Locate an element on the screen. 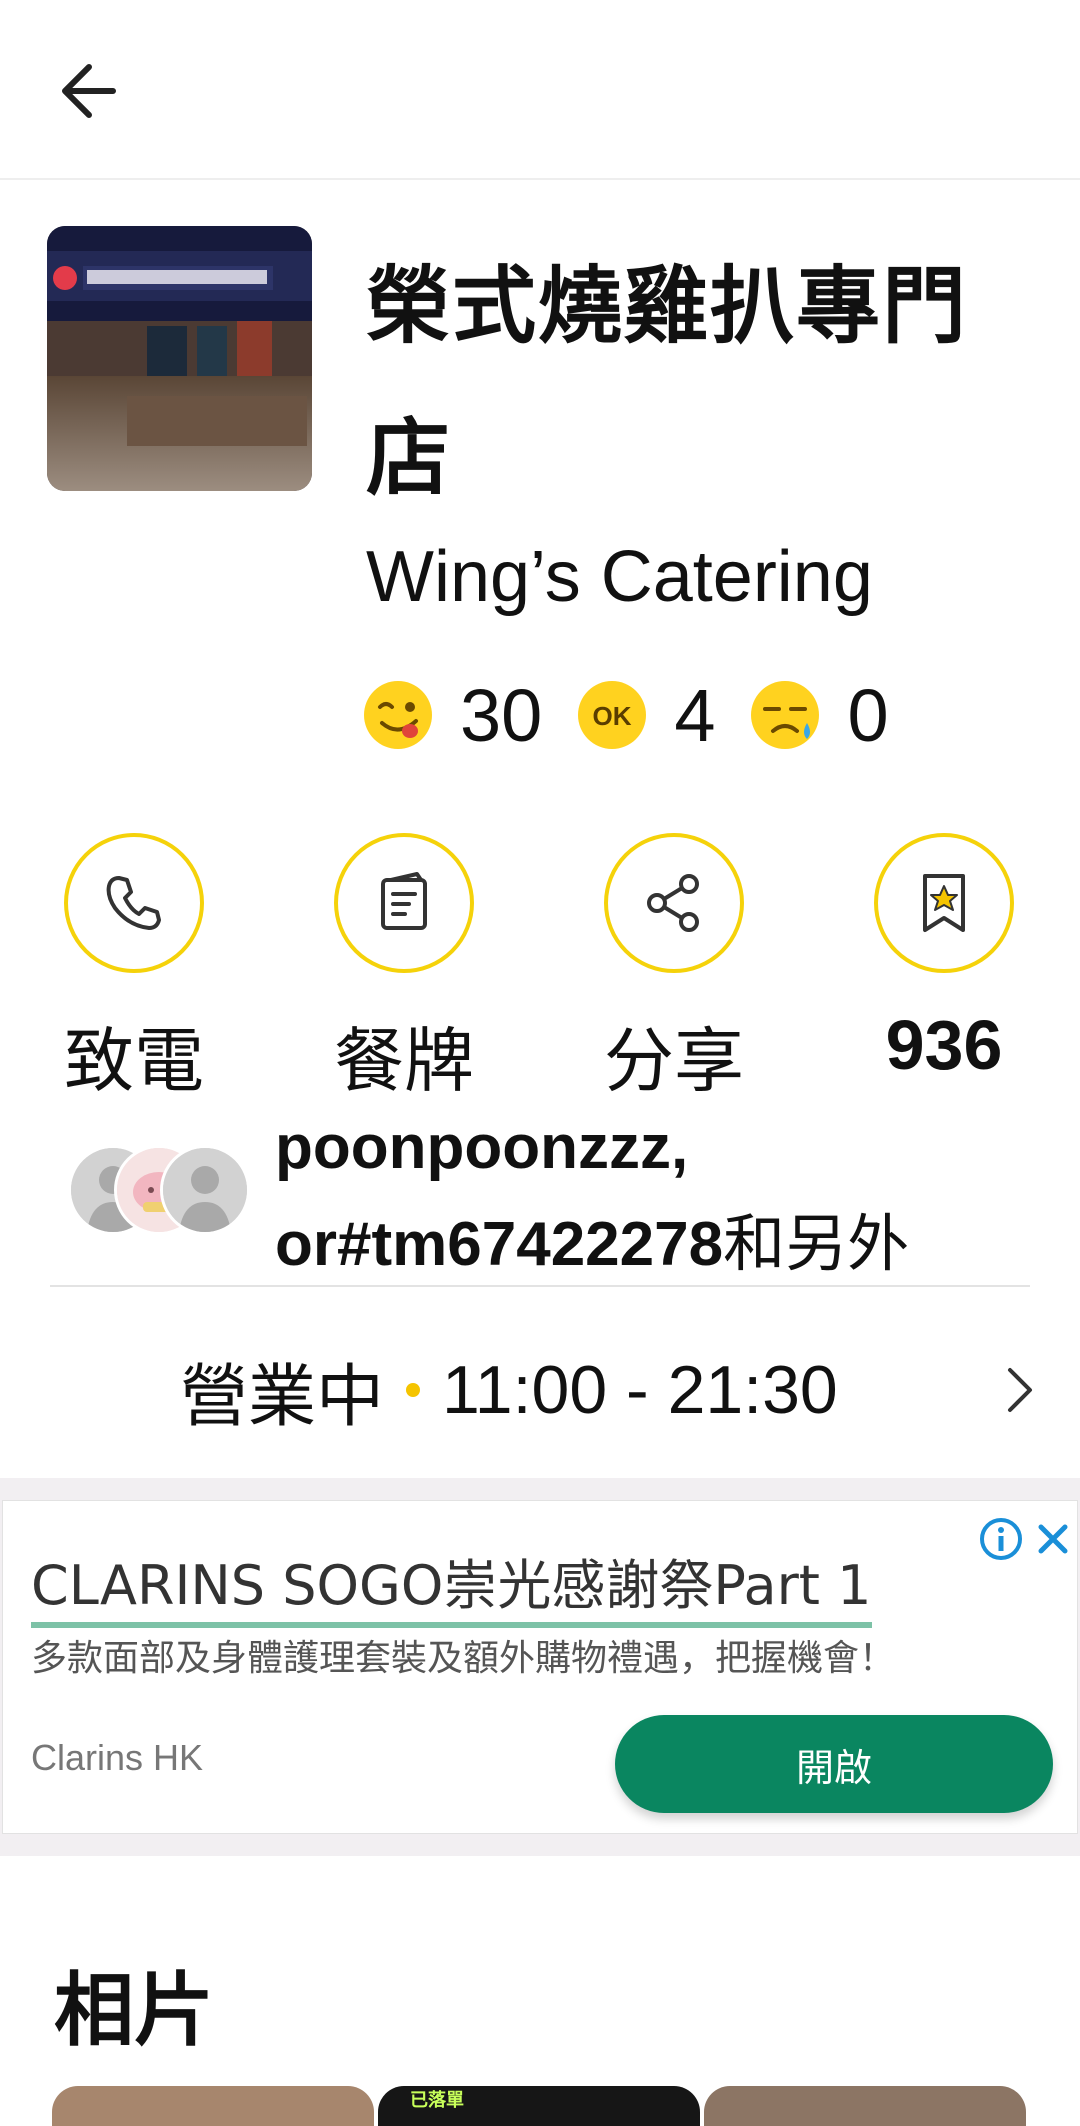  call-label: 致電 is located at coordinates (134, 1061).